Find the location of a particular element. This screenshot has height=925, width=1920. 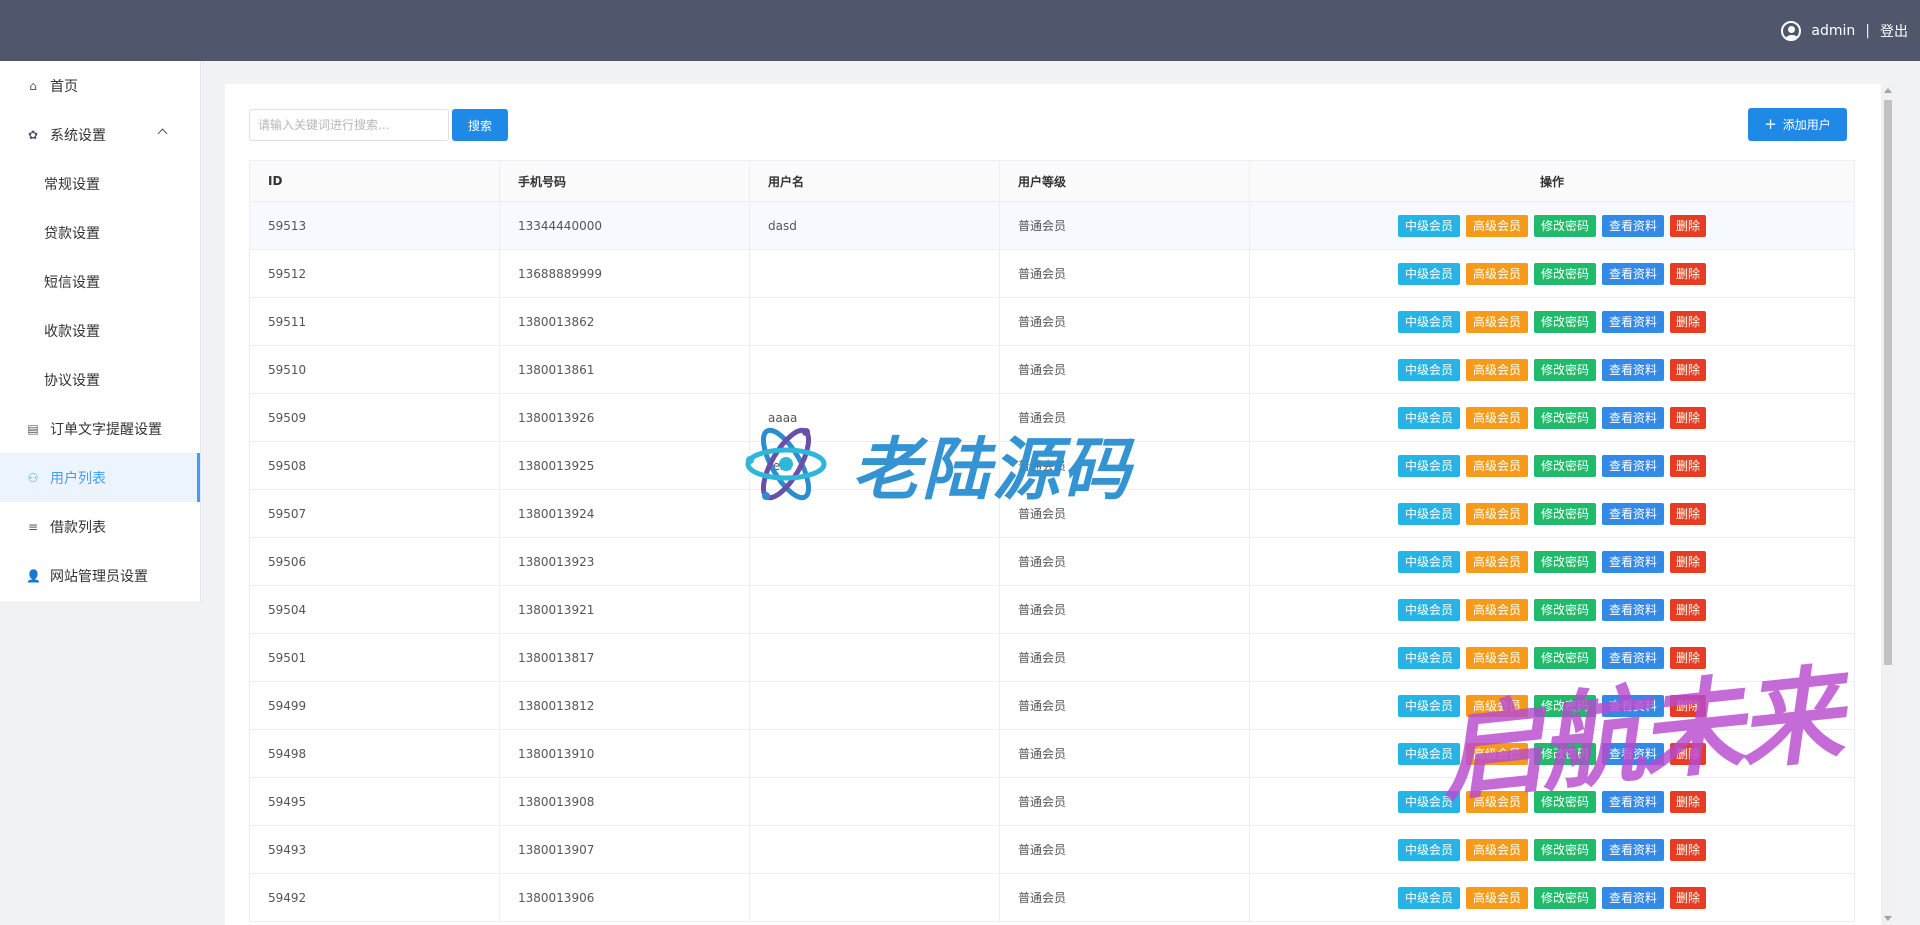

scroll-down-icon is located at coordinates (1888, 918).